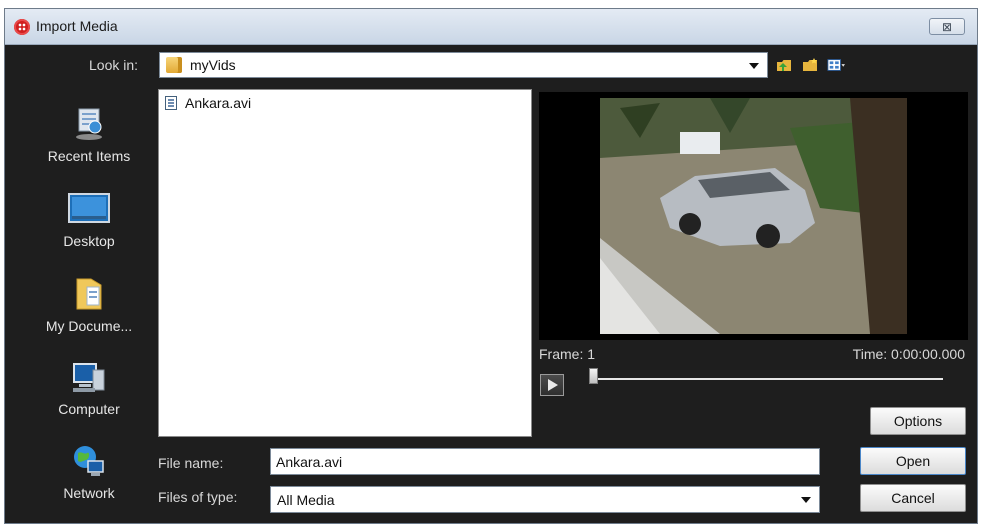 Image resolution: width=981 pixels, height=527 pixels. What do you see at coordinates (114, 65) in the screenshot?
I see `look-in-label: Look in:` at bounding box center [114, 65].